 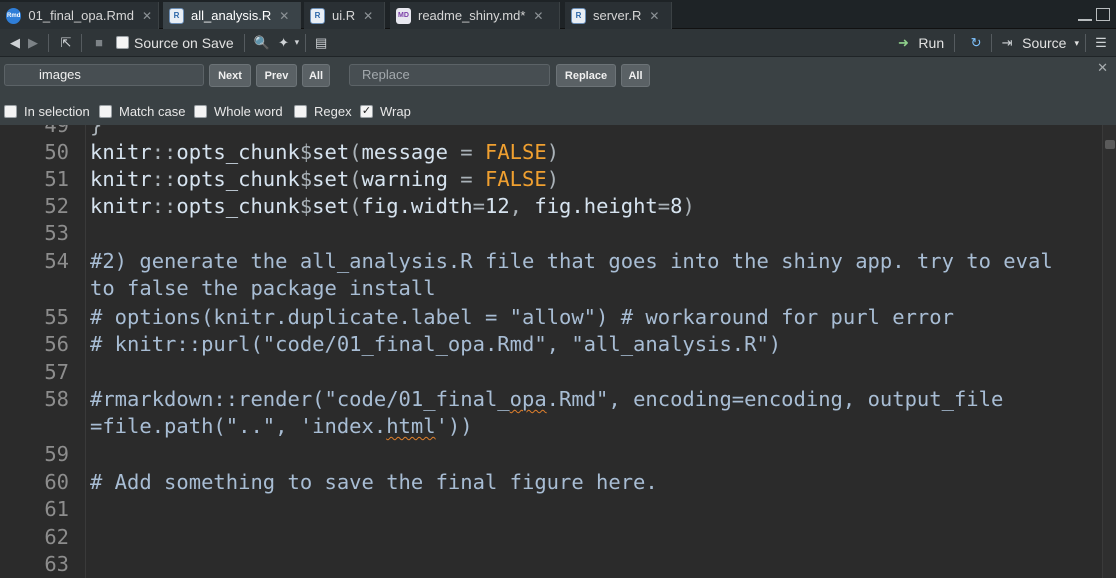 I want to click on line-number: 50, so click(x=56, y=152).